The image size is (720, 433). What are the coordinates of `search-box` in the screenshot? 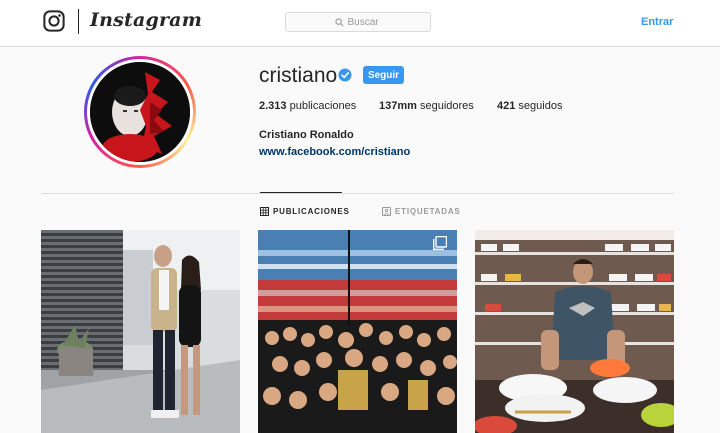 It's located at (358, 22).